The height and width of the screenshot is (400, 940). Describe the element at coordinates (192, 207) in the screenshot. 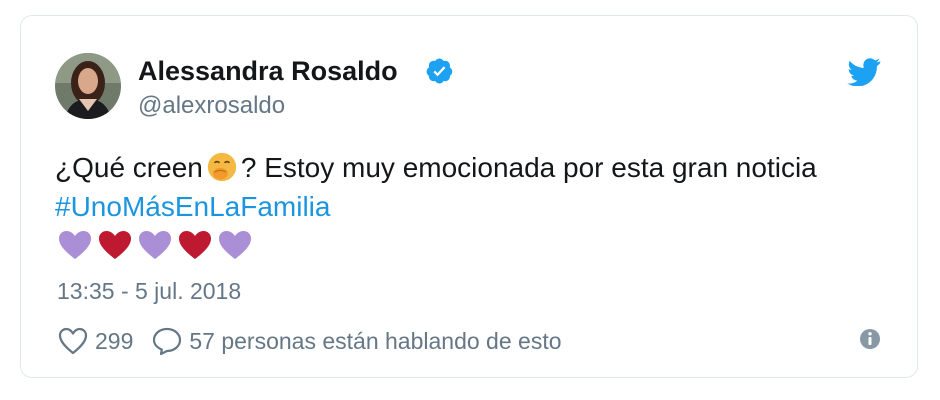

I see `hashtag-link: #UnoMásEnLaFamilia` at that location.